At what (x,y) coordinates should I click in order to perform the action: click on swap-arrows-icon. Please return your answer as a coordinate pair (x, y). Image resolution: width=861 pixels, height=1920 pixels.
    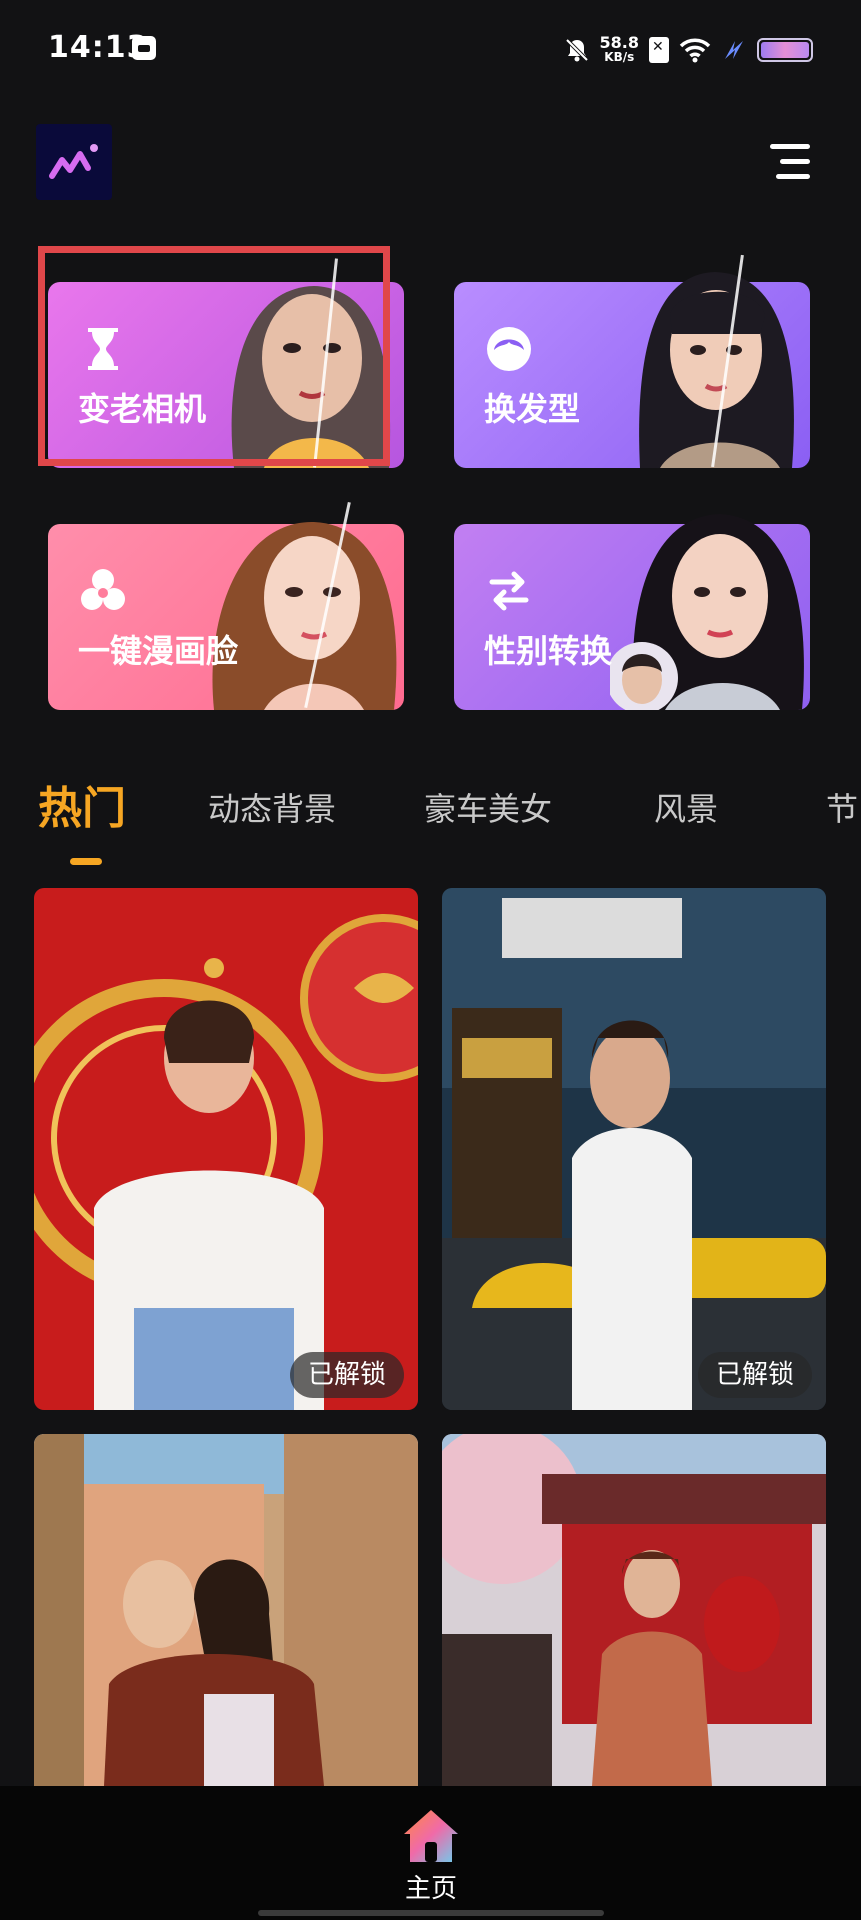
    Looking at the image, I should click on (509, 591).